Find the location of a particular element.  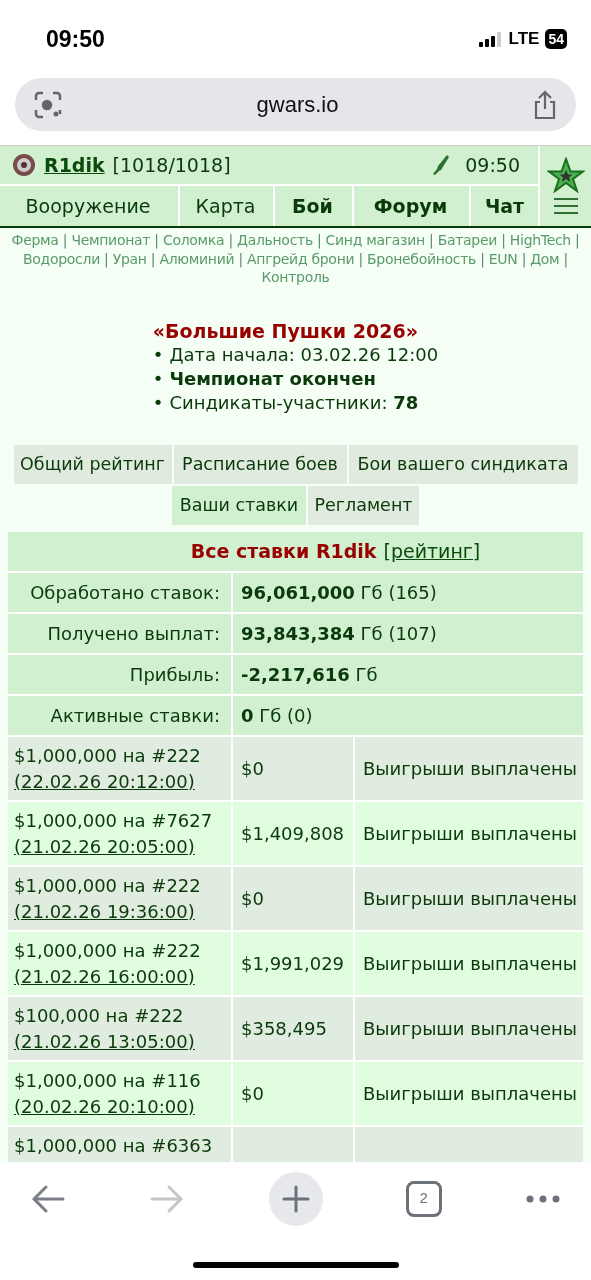

payout-cell: $358,495 is located at coordinates (294, 1028).